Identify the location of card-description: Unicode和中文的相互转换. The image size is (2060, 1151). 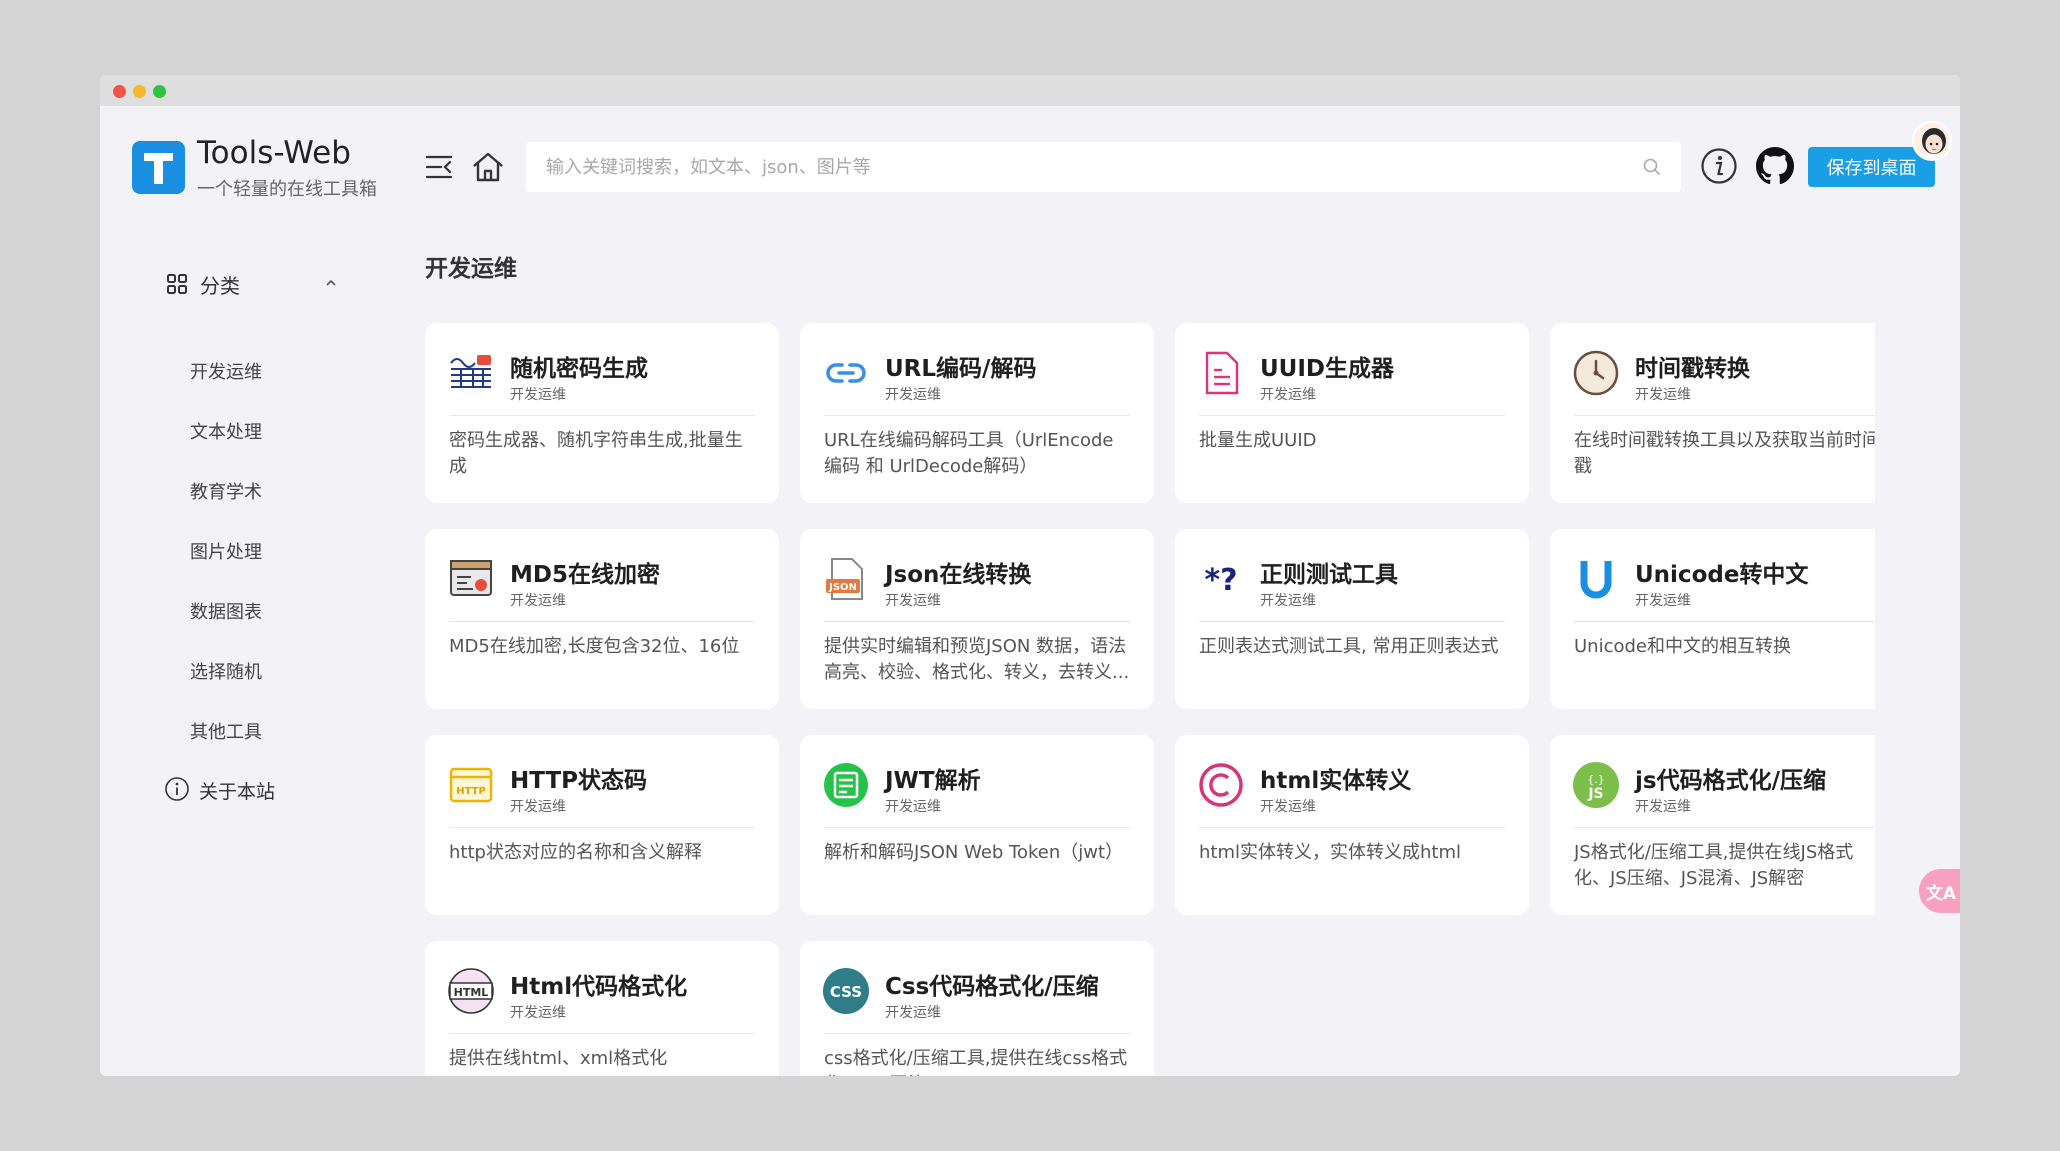
(1682, 646).